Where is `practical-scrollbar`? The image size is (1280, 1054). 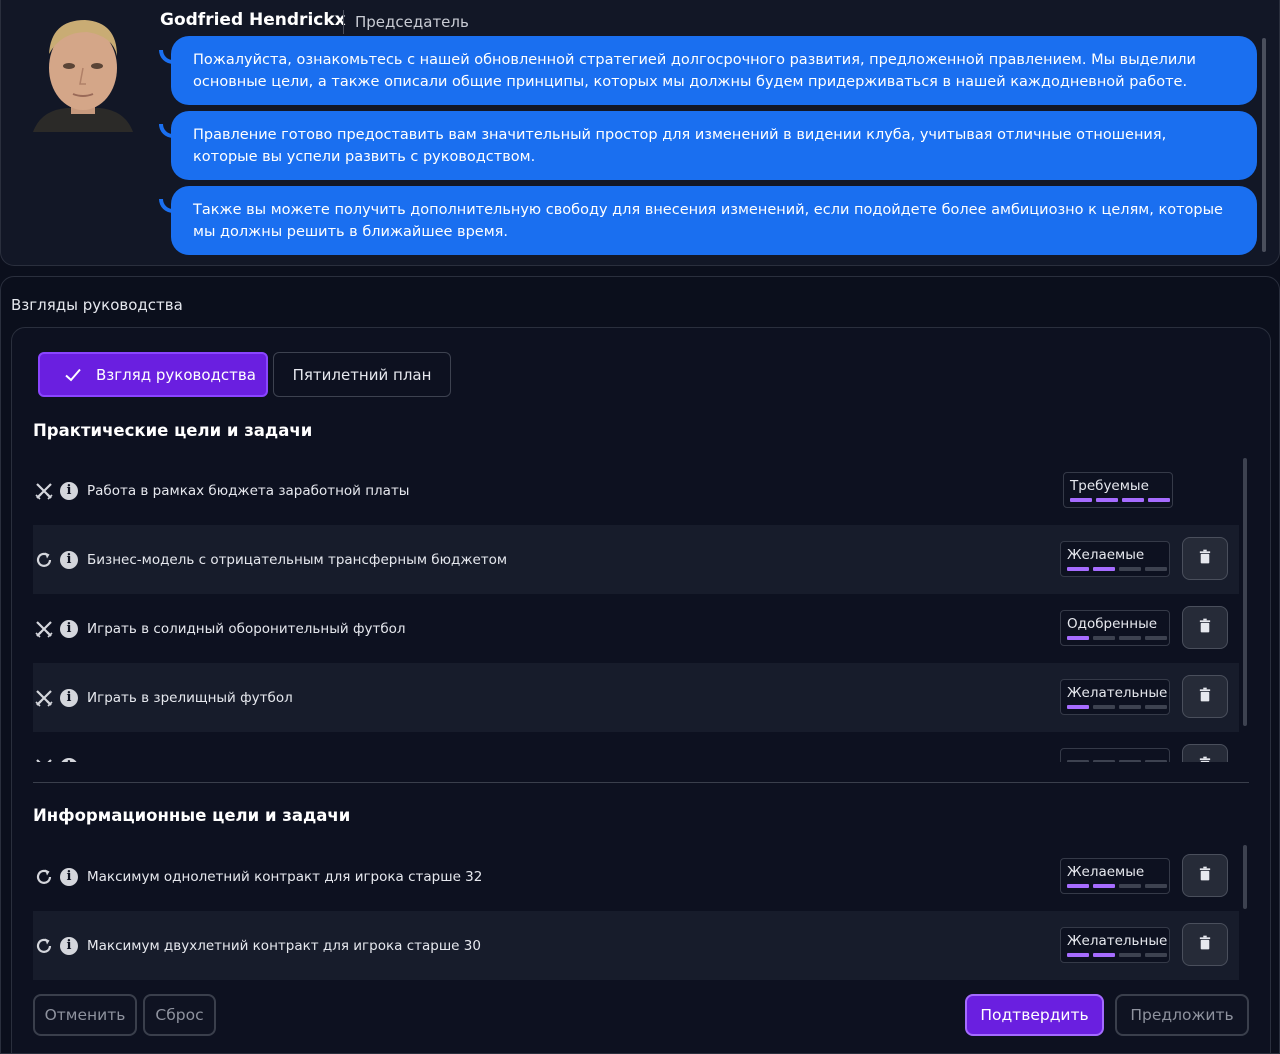 practical-scrollbar is located at coordinates (1245, 592).